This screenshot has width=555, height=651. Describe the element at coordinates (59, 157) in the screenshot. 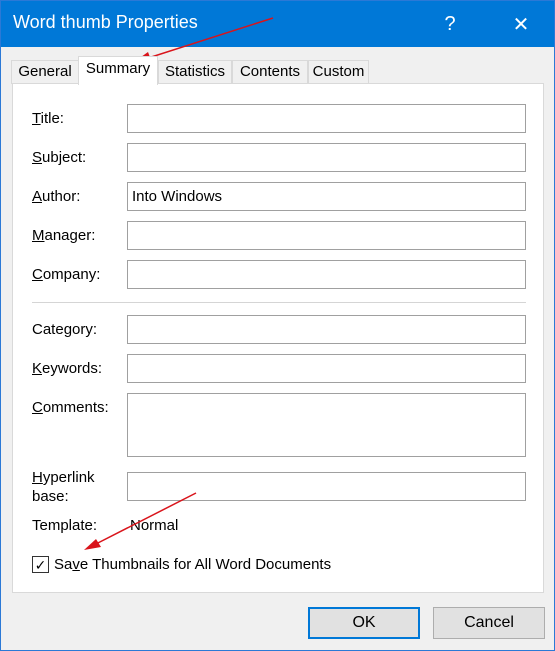

I see `subject-label: Subject:` at that location.